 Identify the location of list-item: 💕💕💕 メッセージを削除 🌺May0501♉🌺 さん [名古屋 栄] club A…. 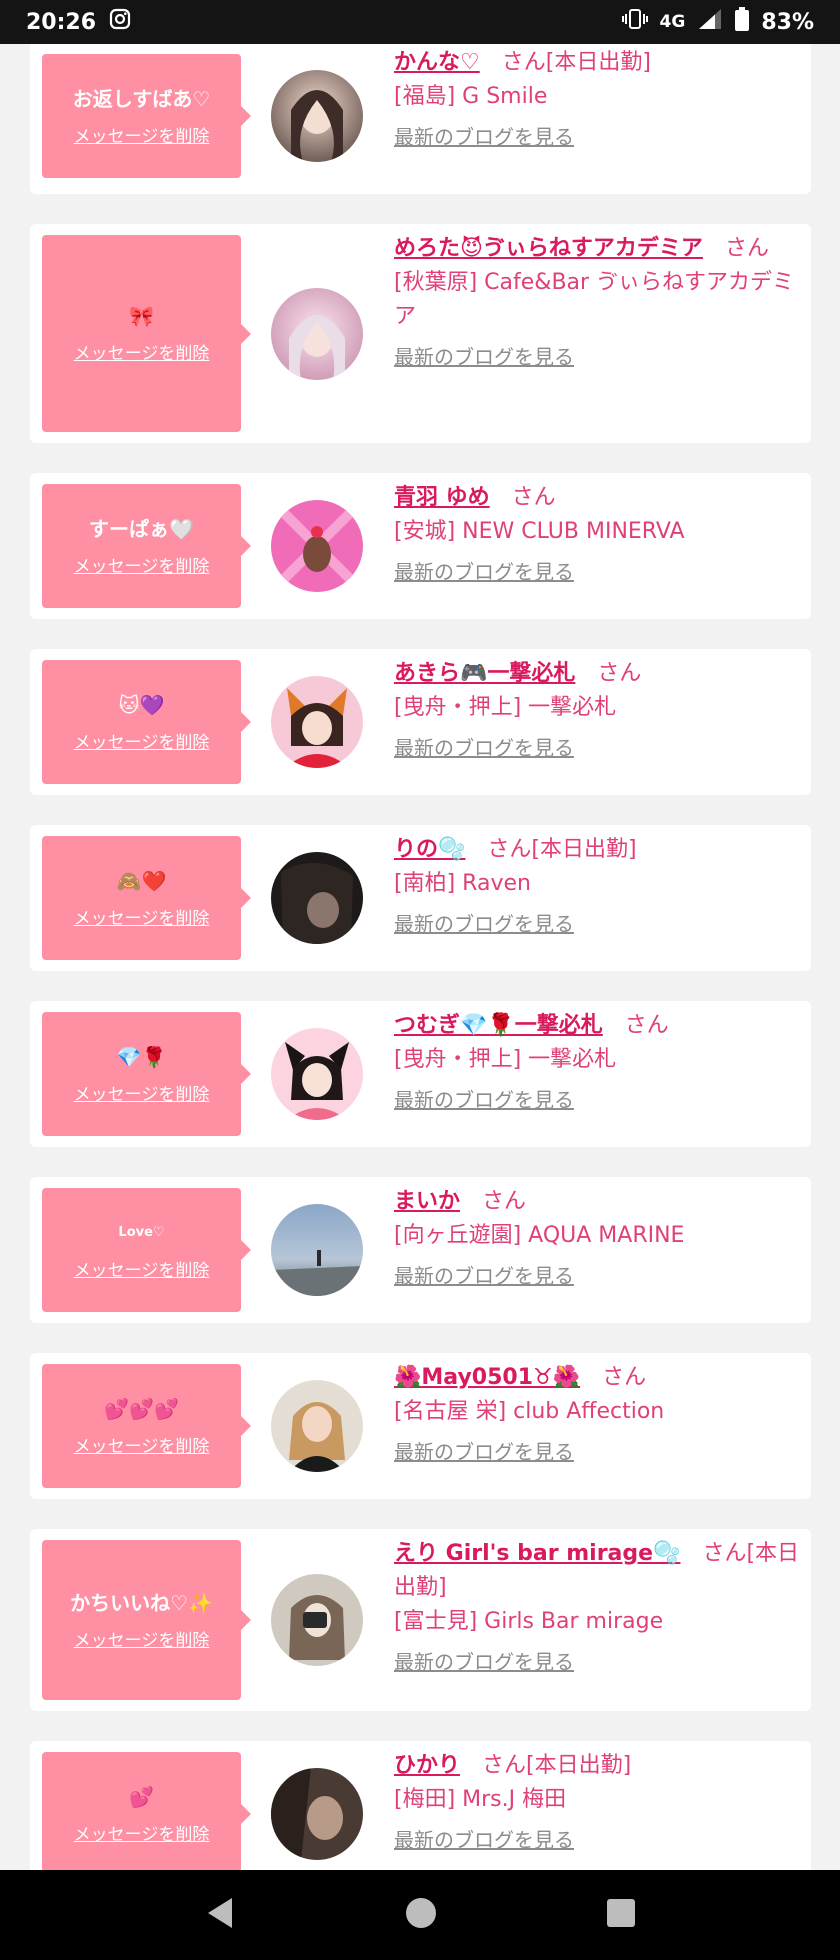
(420, 1426).